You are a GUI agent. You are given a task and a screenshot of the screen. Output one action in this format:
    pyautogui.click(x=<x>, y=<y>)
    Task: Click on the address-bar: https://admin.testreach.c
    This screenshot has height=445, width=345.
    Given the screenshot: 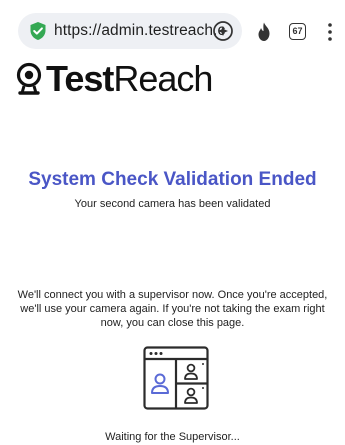 What is the action you would take?
    pyautogui.click(x=130, y=31)
    